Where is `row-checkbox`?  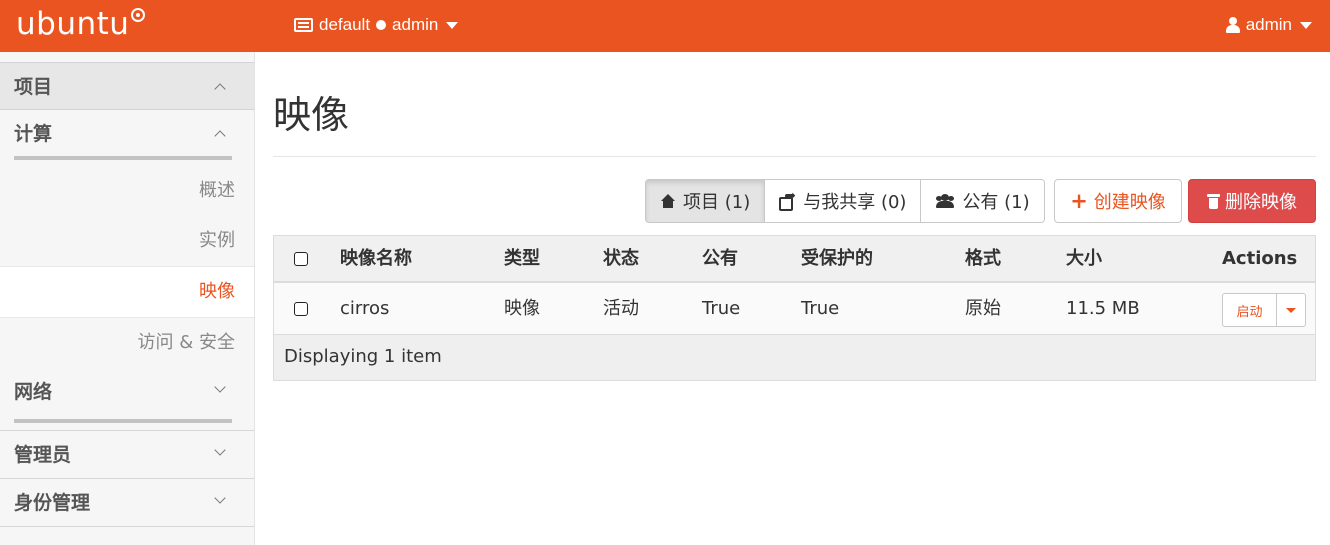 row-checkbox is located at coordinates (301, 308).